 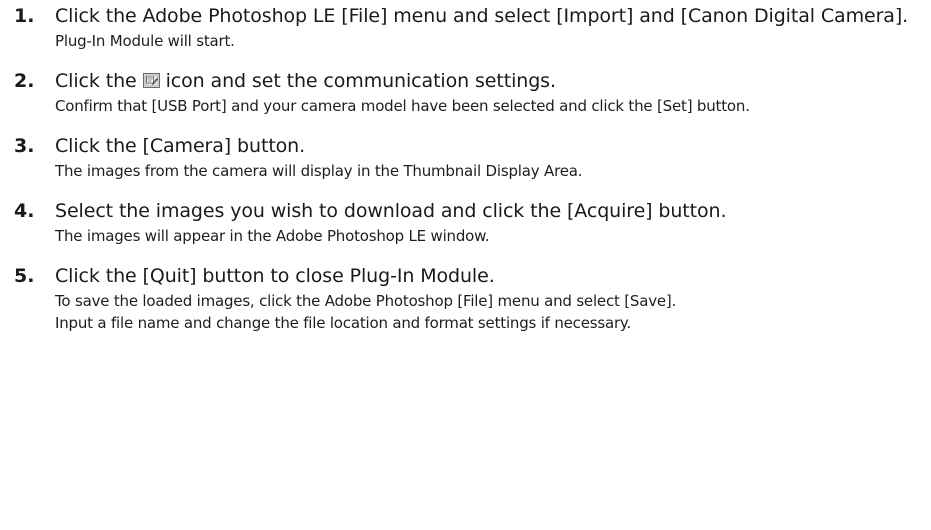 What do you see at coordinates (24, 81) in the screenshot?
I see `step-number: 2.` at bounding box center [24, 81].